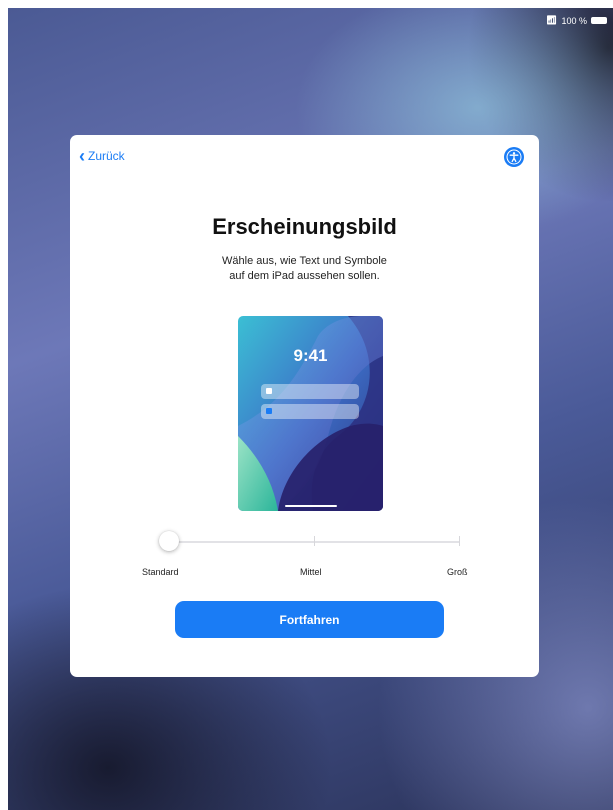  I want to click on home-indicator, so click(311, 506).